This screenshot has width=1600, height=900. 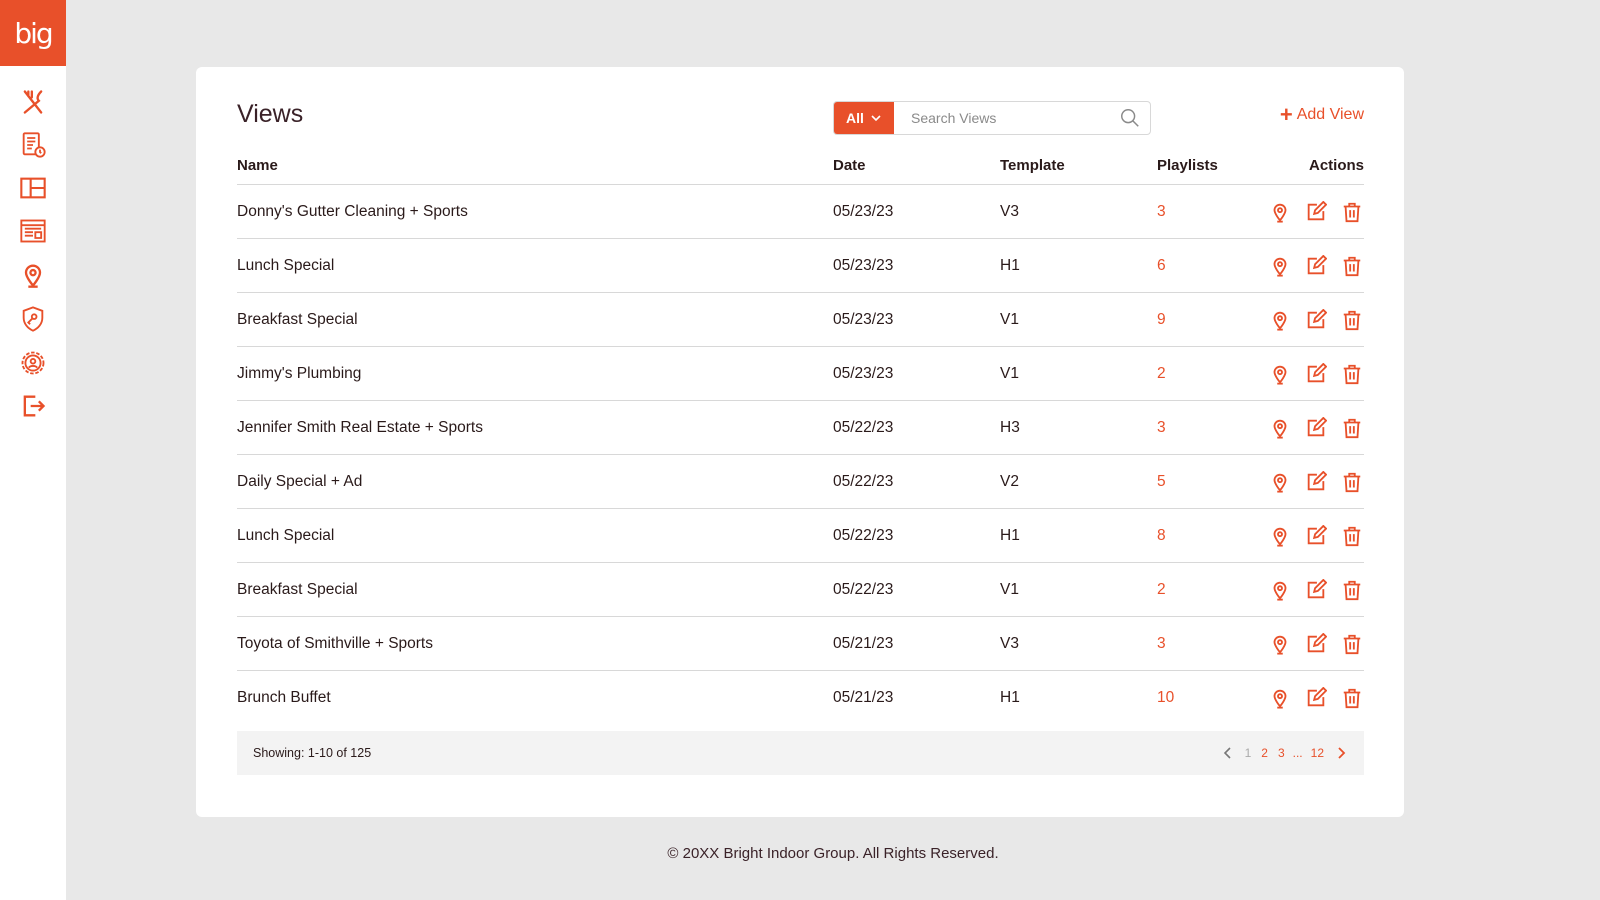 I want to click on column-header-name: Name, so click(x=257, y=165).